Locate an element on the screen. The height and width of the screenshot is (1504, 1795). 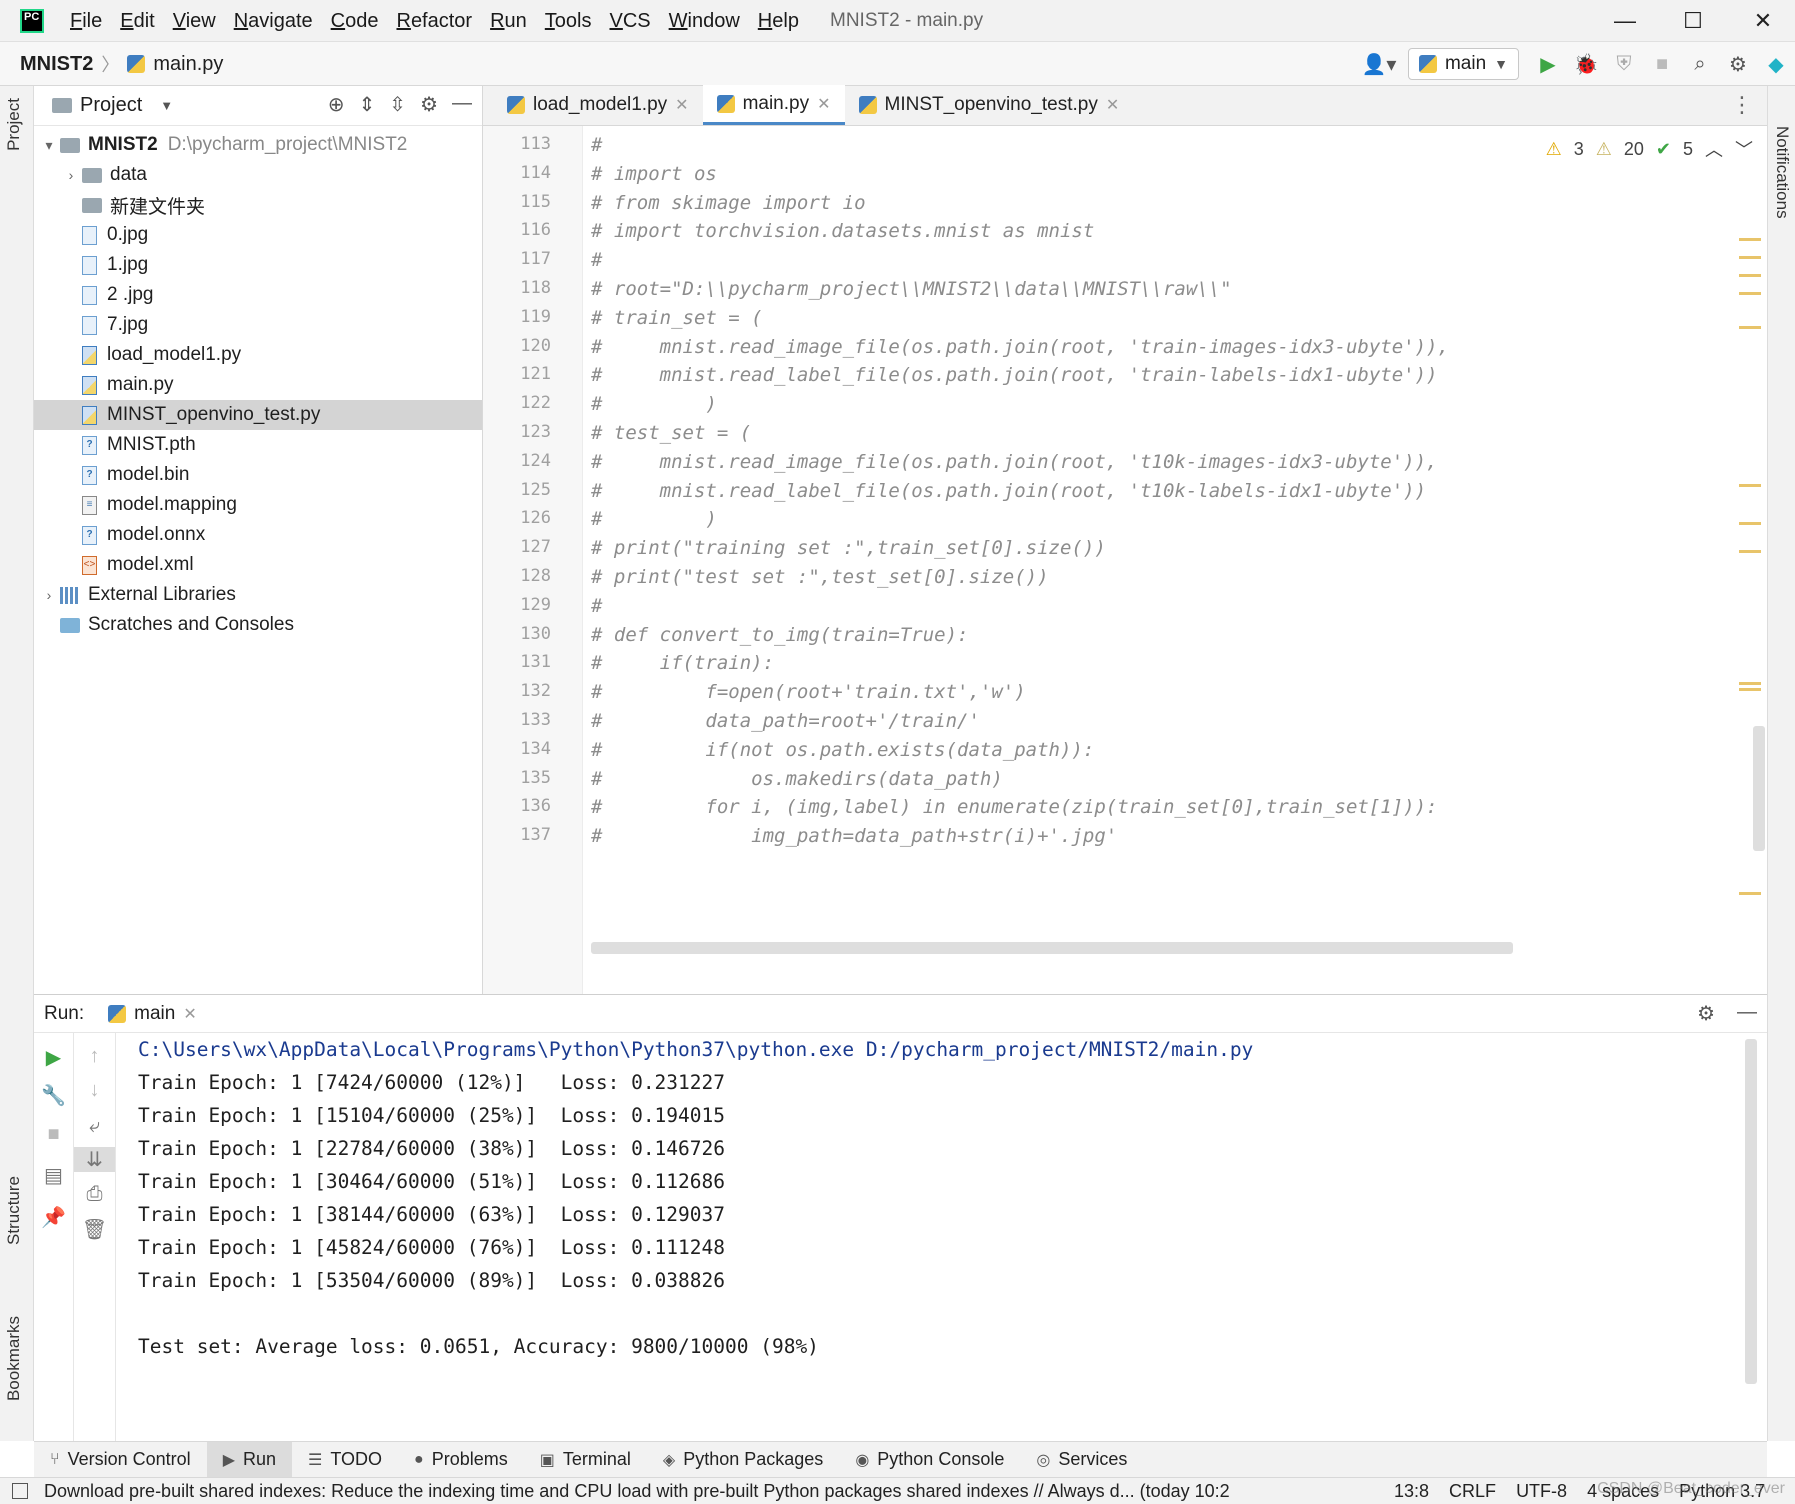
tree-scratches: Scratches and Consoles is located at coordinates (258, 625).